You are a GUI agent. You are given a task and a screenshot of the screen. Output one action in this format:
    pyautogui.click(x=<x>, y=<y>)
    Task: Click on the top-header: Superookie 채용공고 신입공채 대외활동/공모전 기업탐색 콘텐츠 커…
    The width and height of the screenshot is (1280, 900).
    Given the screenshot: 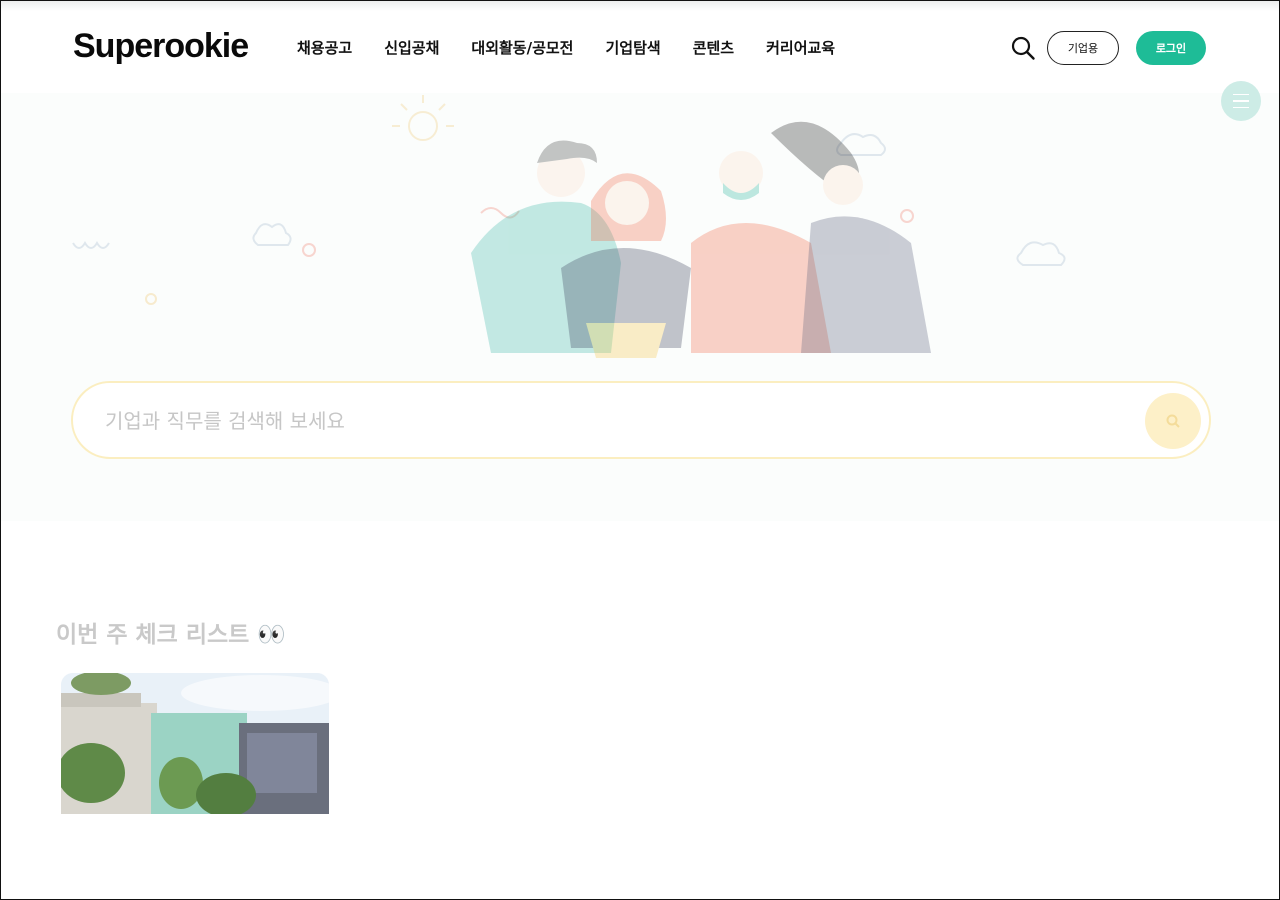 What is the action you would take?
    pyautogui.click(x=640, y=47)
    